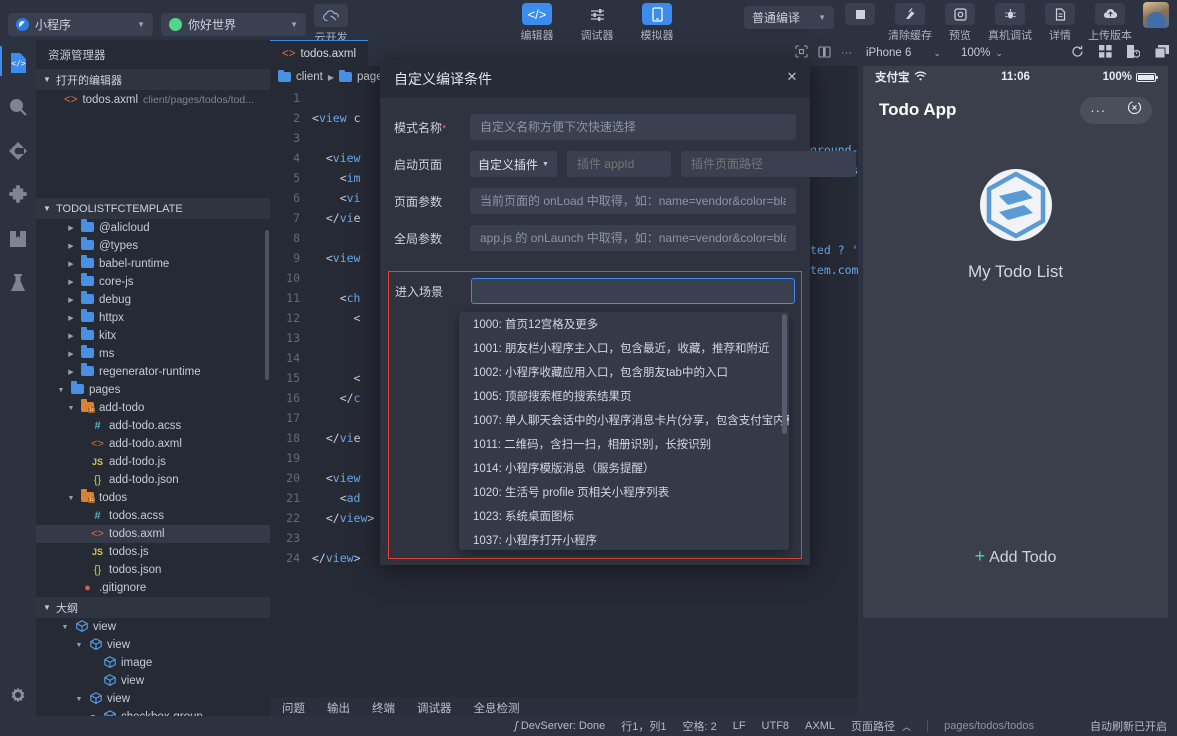  I want to click on tree-row: ▶ babel-runtime, so click(153, 264).